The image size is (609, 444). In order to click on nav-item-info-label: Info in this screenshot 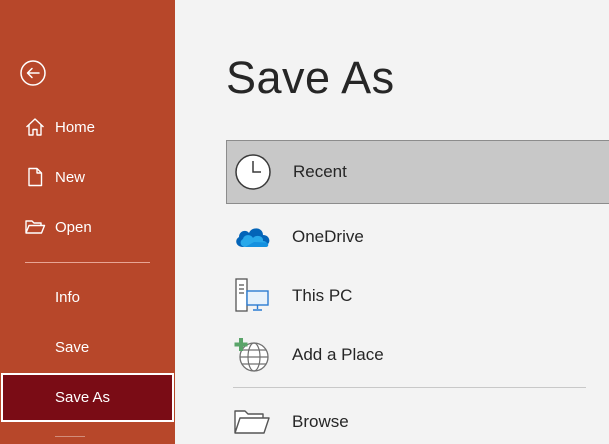, I will do `click(68, 297)`.